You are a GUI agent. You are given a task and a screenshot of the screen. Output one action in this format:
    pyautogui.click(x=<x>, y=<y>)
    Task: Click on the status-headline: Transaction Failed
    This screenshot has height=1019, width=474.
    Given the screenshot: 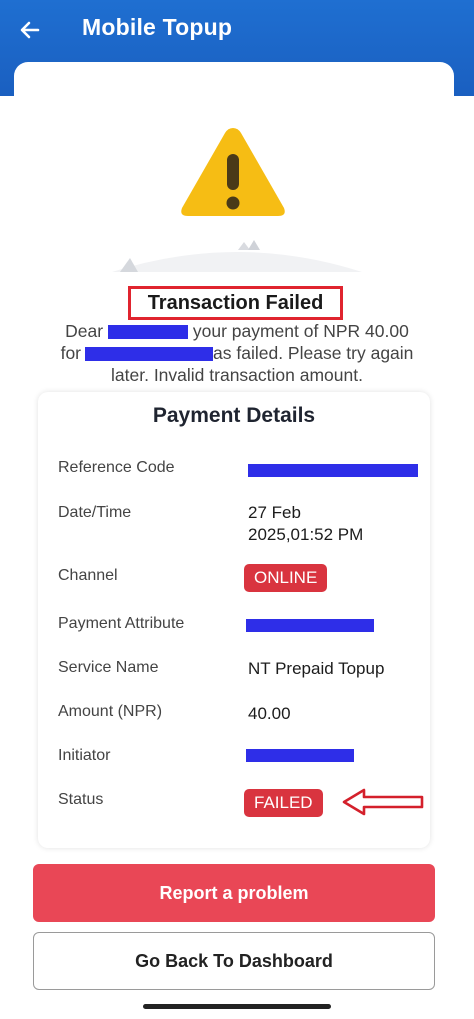 What is the action you would take?
    pyautogui.click(x=235, y=302)
    